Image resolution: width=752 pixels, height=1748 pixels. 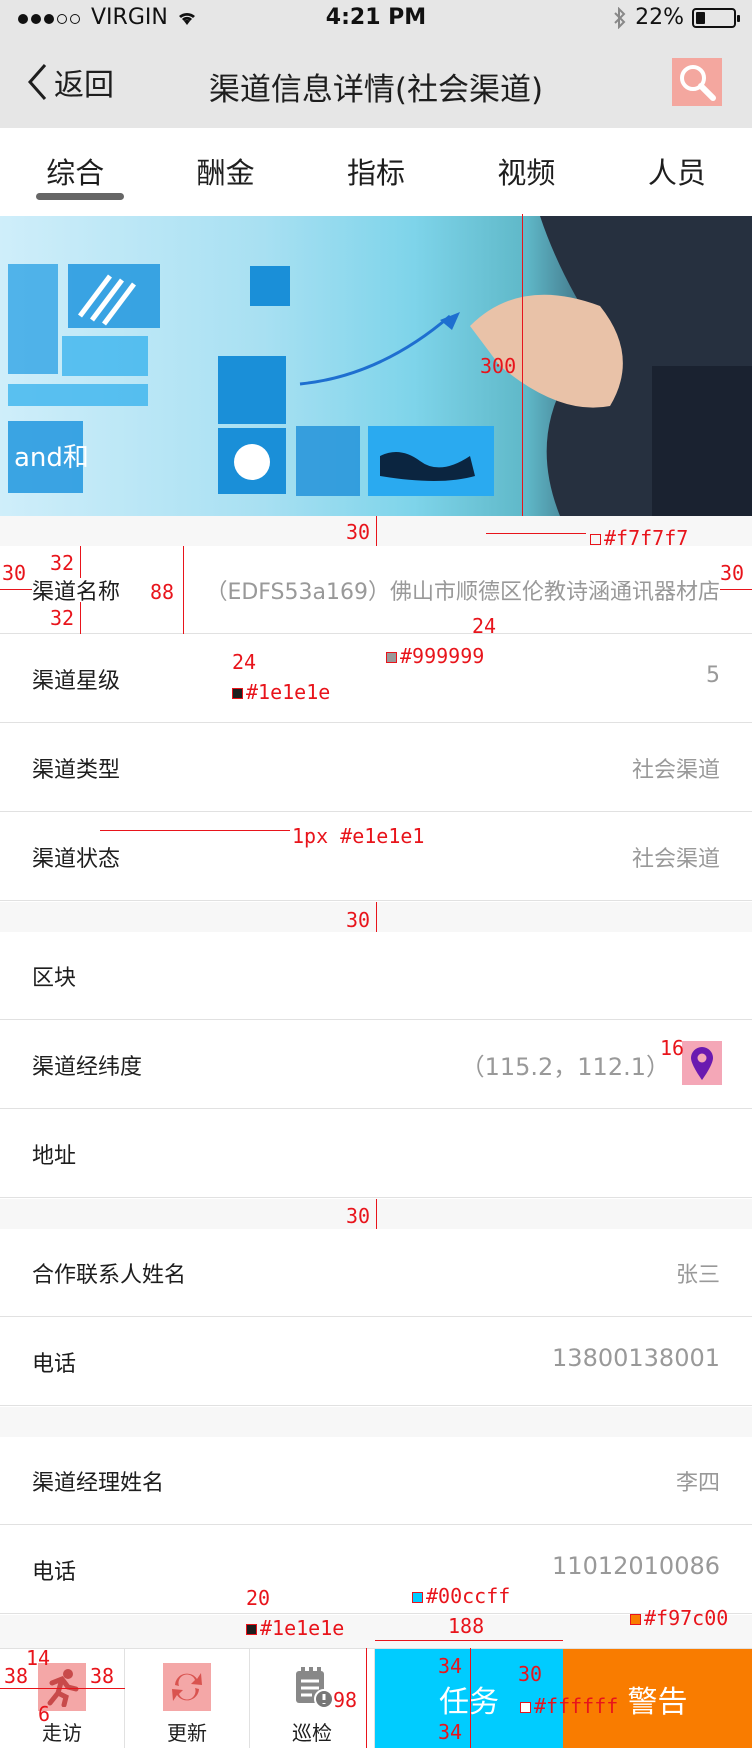 I want to click on color-value: #f97c00, so click(x=686, y=1618).